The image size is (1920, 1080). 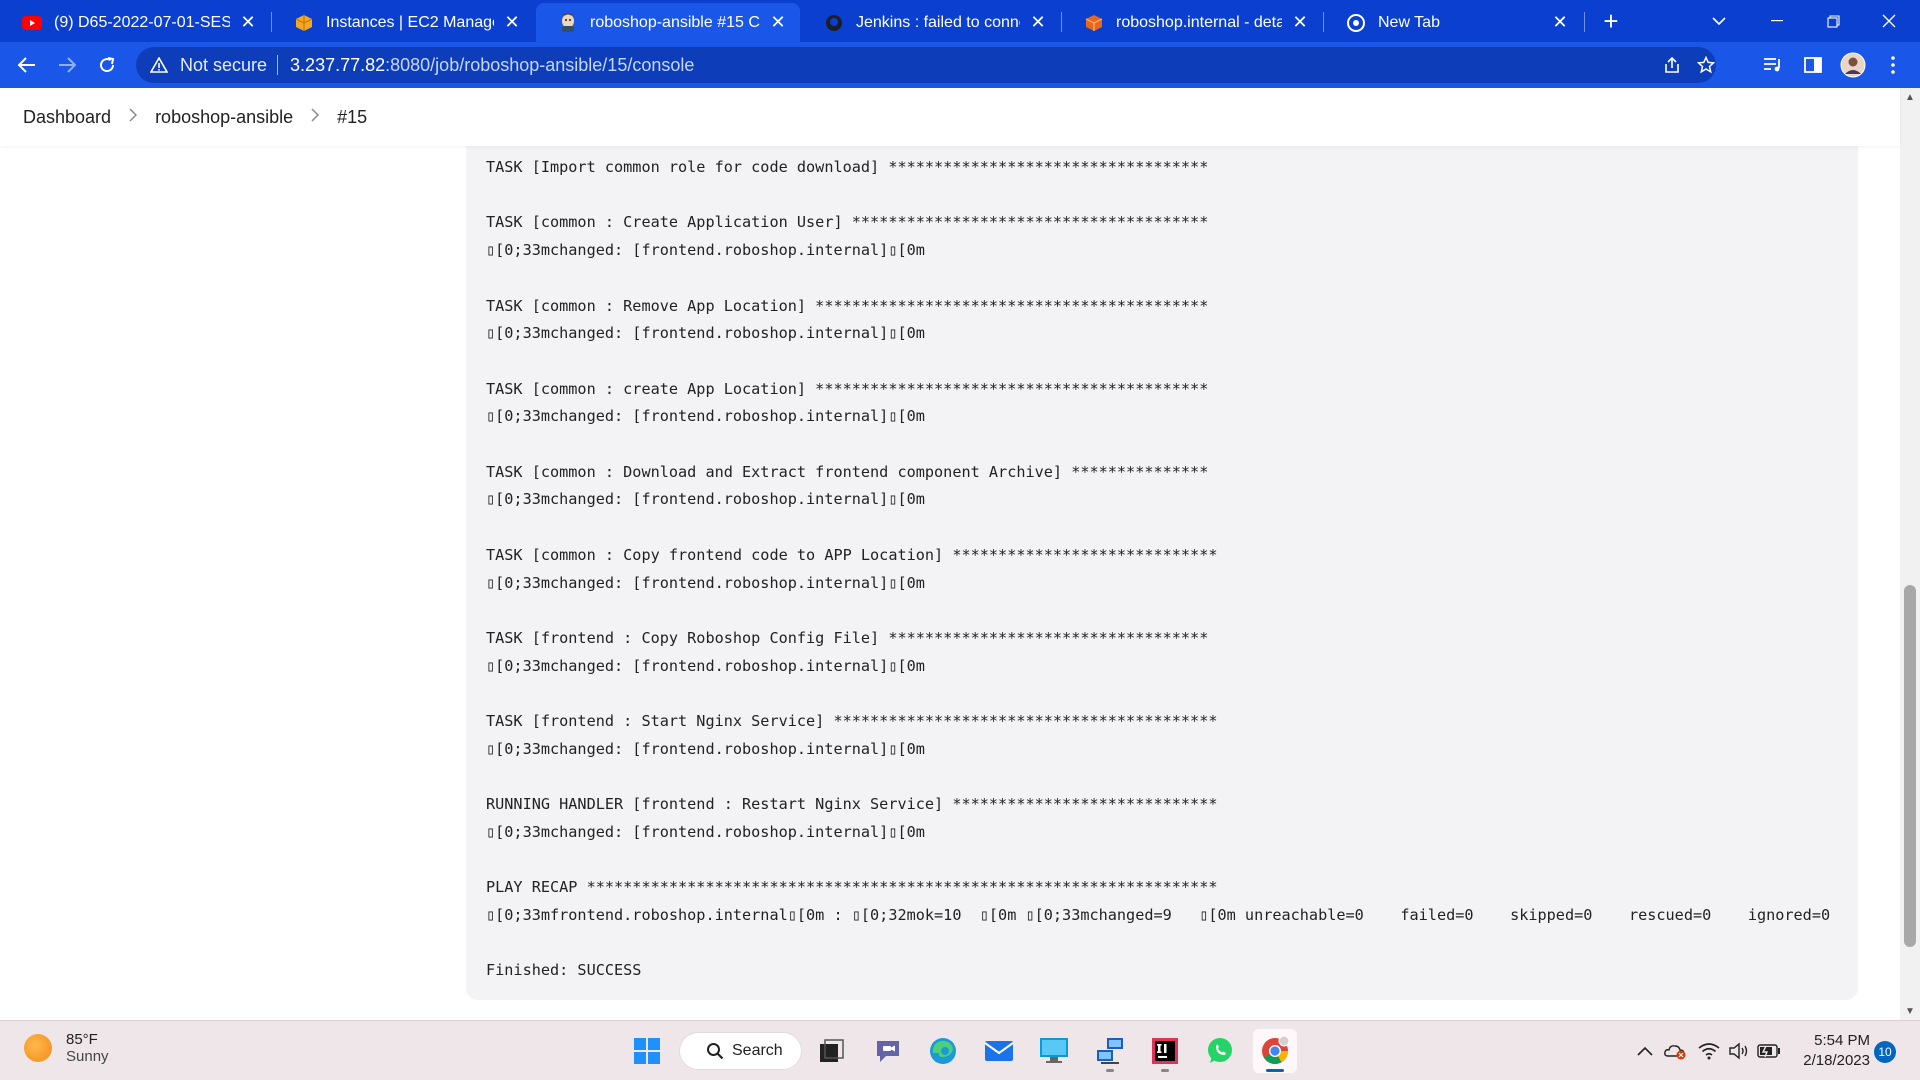 What do you see at coordinates (1706, 65) in the screenshot?
I see `bookmark-star-icon` at bounding box center [1706, 65].